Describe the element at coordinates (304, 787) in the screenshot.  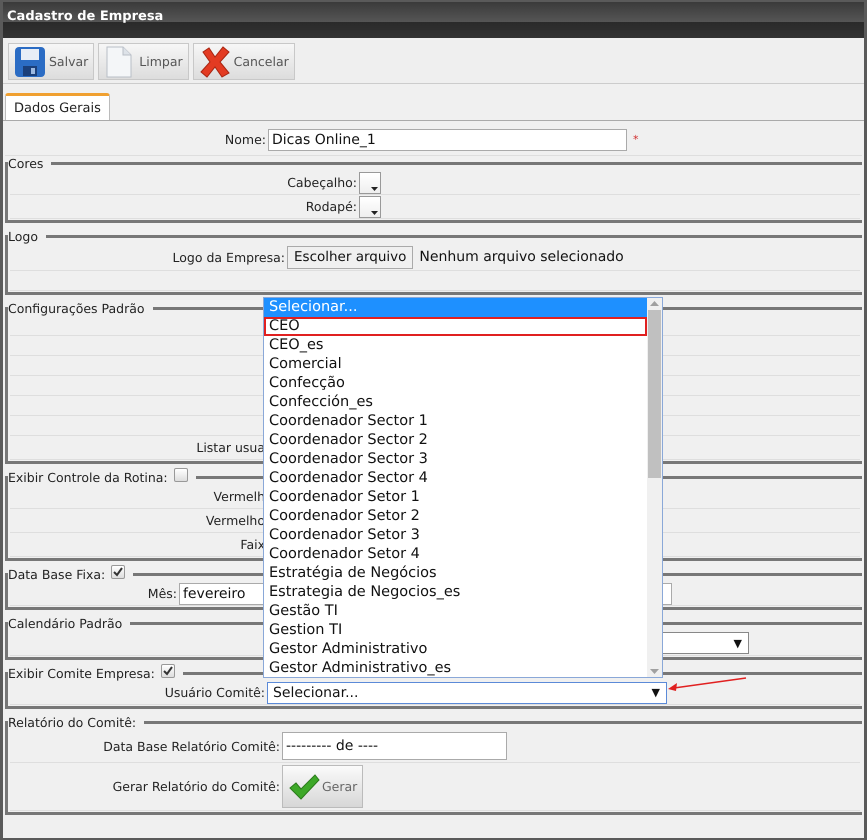
I see `checkmark-icon` at that location.